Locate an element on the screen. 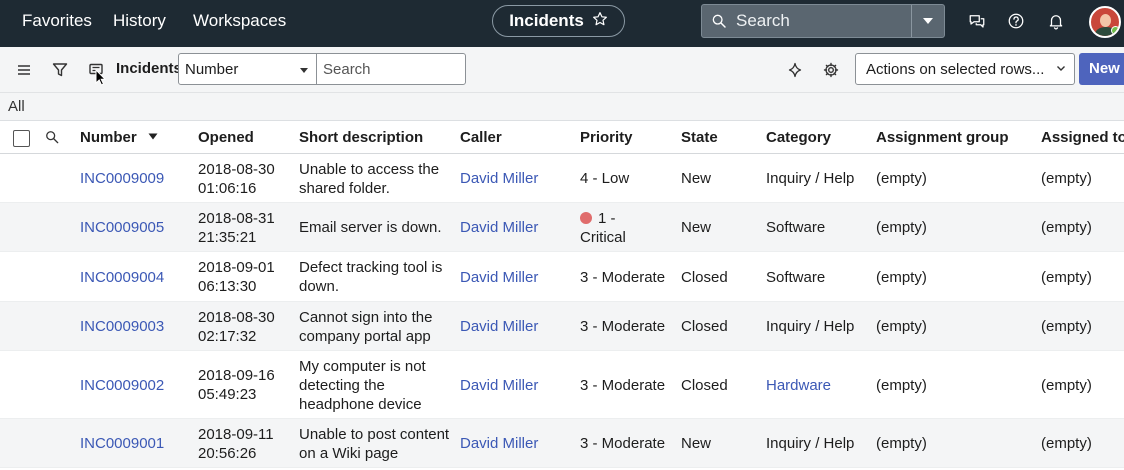  priority-value-text: 1 - is located at coordinates (607, 218).